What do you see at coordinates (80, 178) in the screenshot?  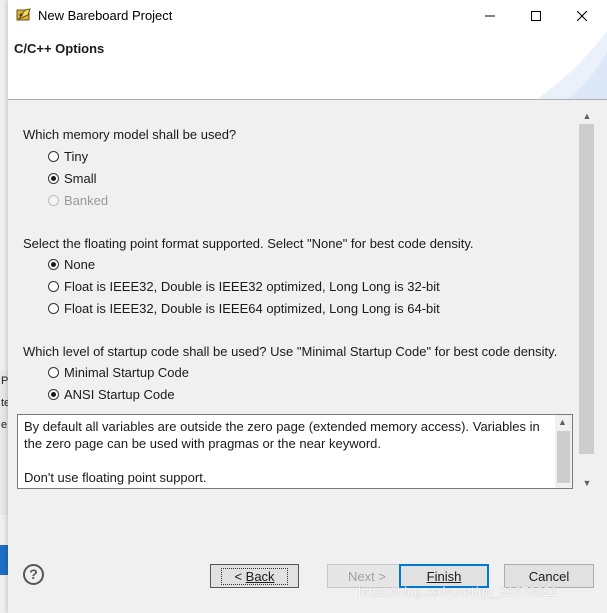 I see `radio-label: Small` at bounding box center [80, 178].